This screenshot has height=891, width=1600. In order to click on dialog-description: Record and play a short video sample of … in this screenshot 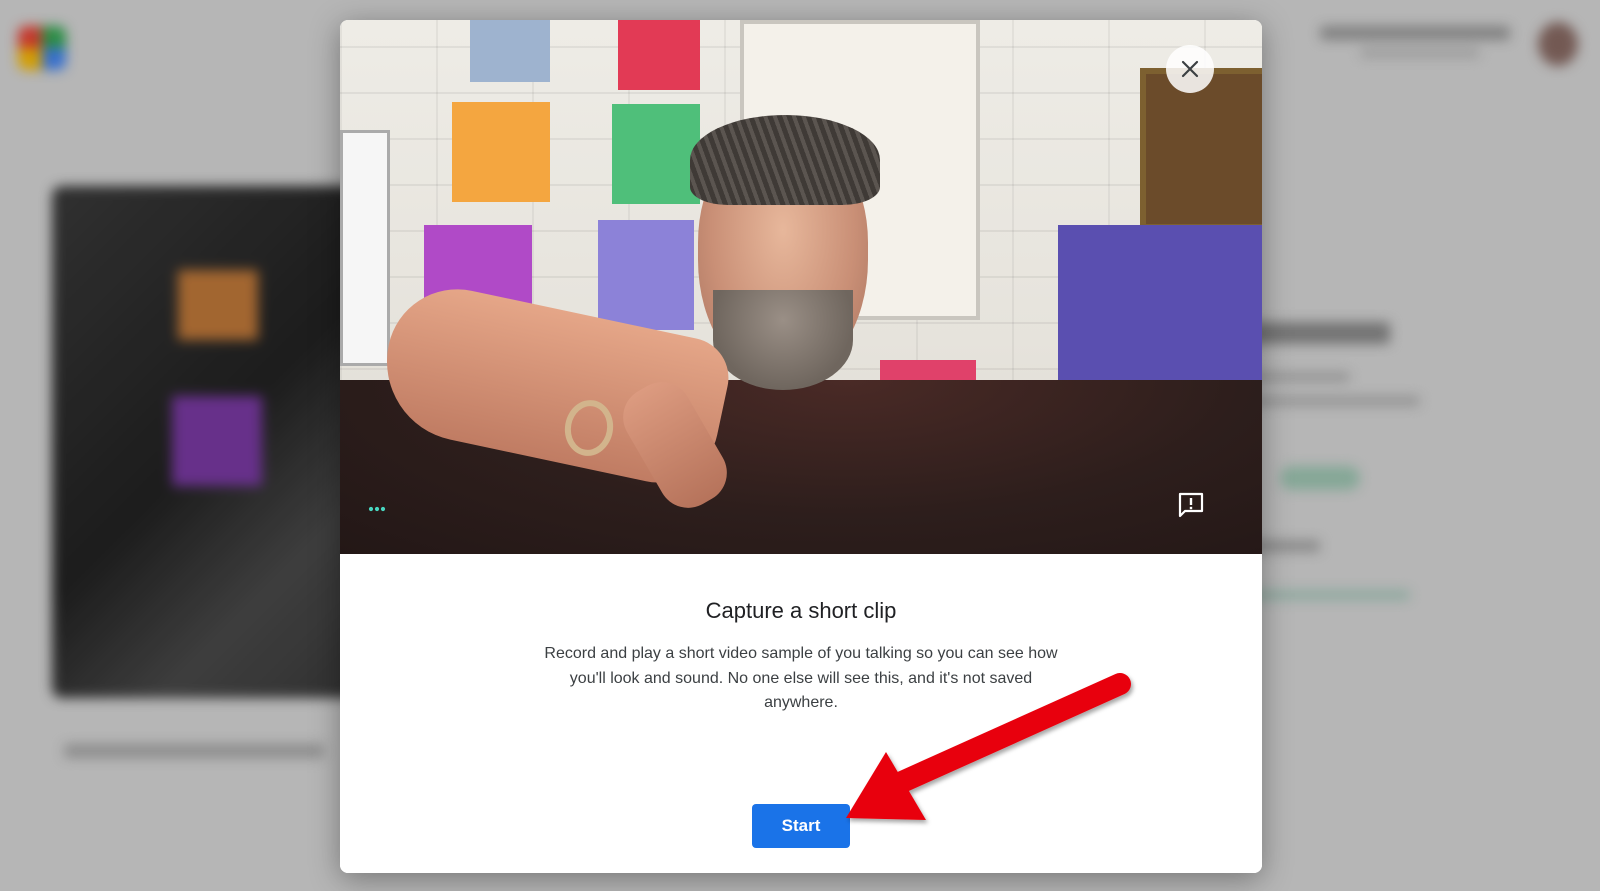, I will do `click(801, 678)`.